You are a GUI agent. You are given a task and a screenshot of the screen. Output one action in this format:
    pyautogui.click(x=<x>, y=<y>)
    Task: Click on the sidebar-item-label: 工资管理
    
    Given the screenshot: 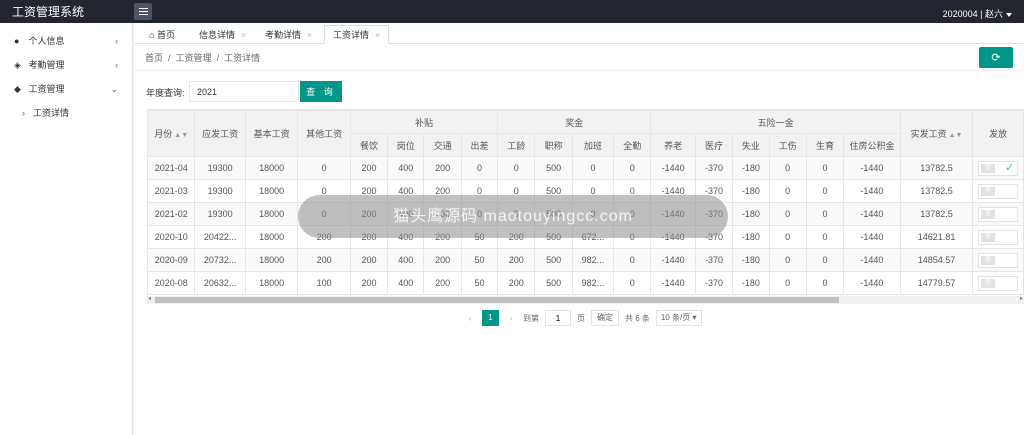 What is the action you would take?
    pyautogui.click(x=46, y=89)
    